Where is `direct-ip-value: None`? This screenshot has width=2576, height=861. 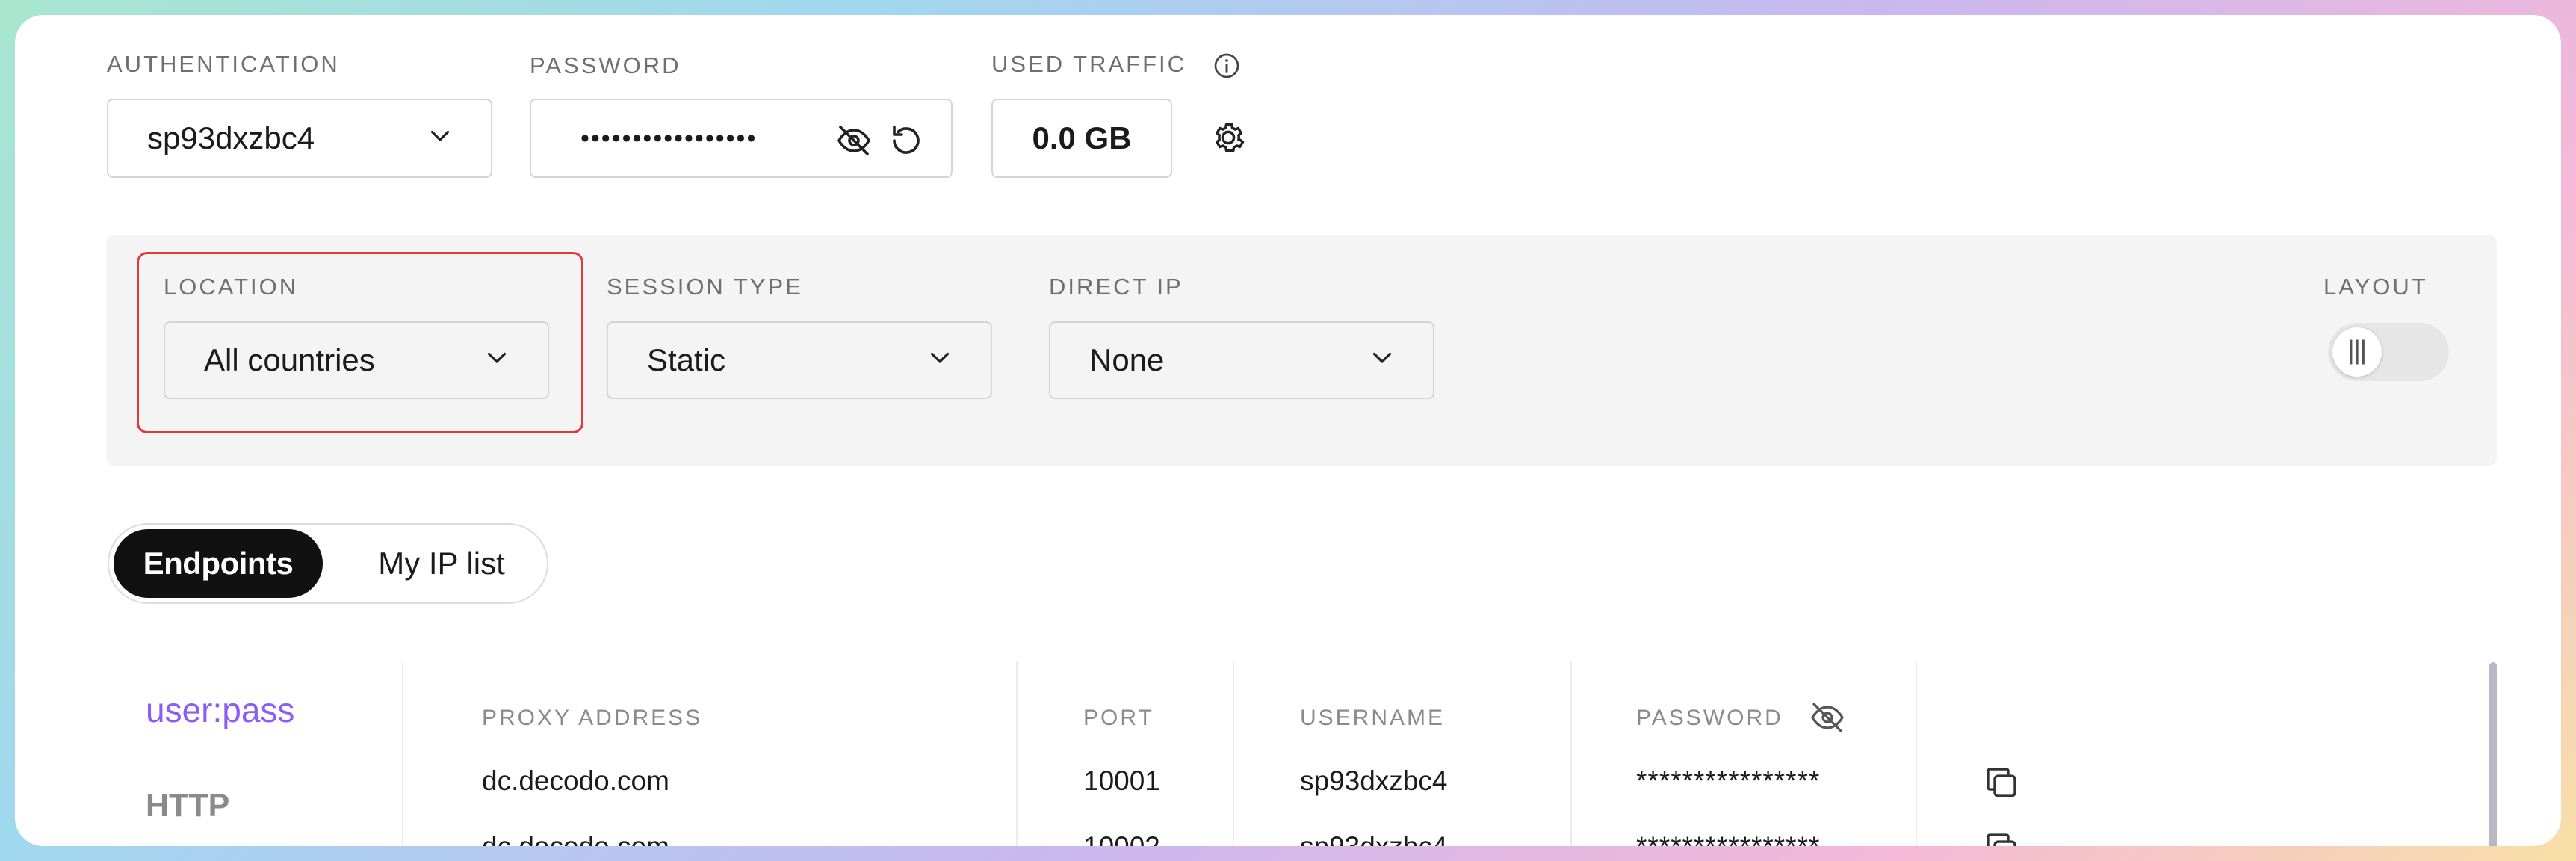
direct-ip-value: None is located at coordinates (1127, 359).